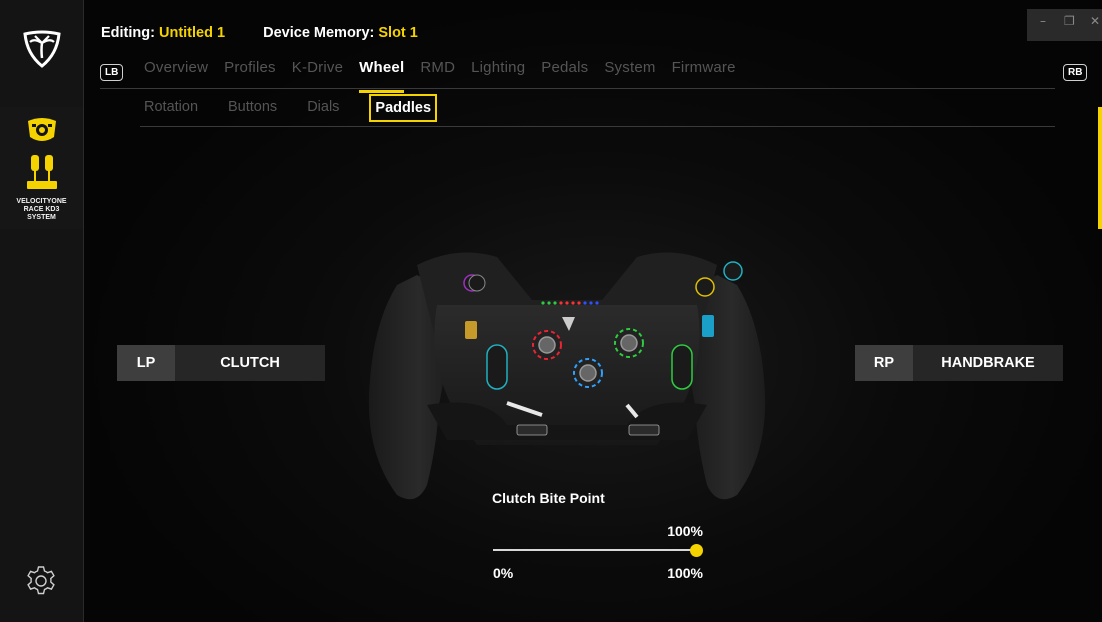  What do you see at coordinates (1075, 72) in the screenshot?
I see `rb-bumper-hint: RB` at bounding box center [1075, 72].